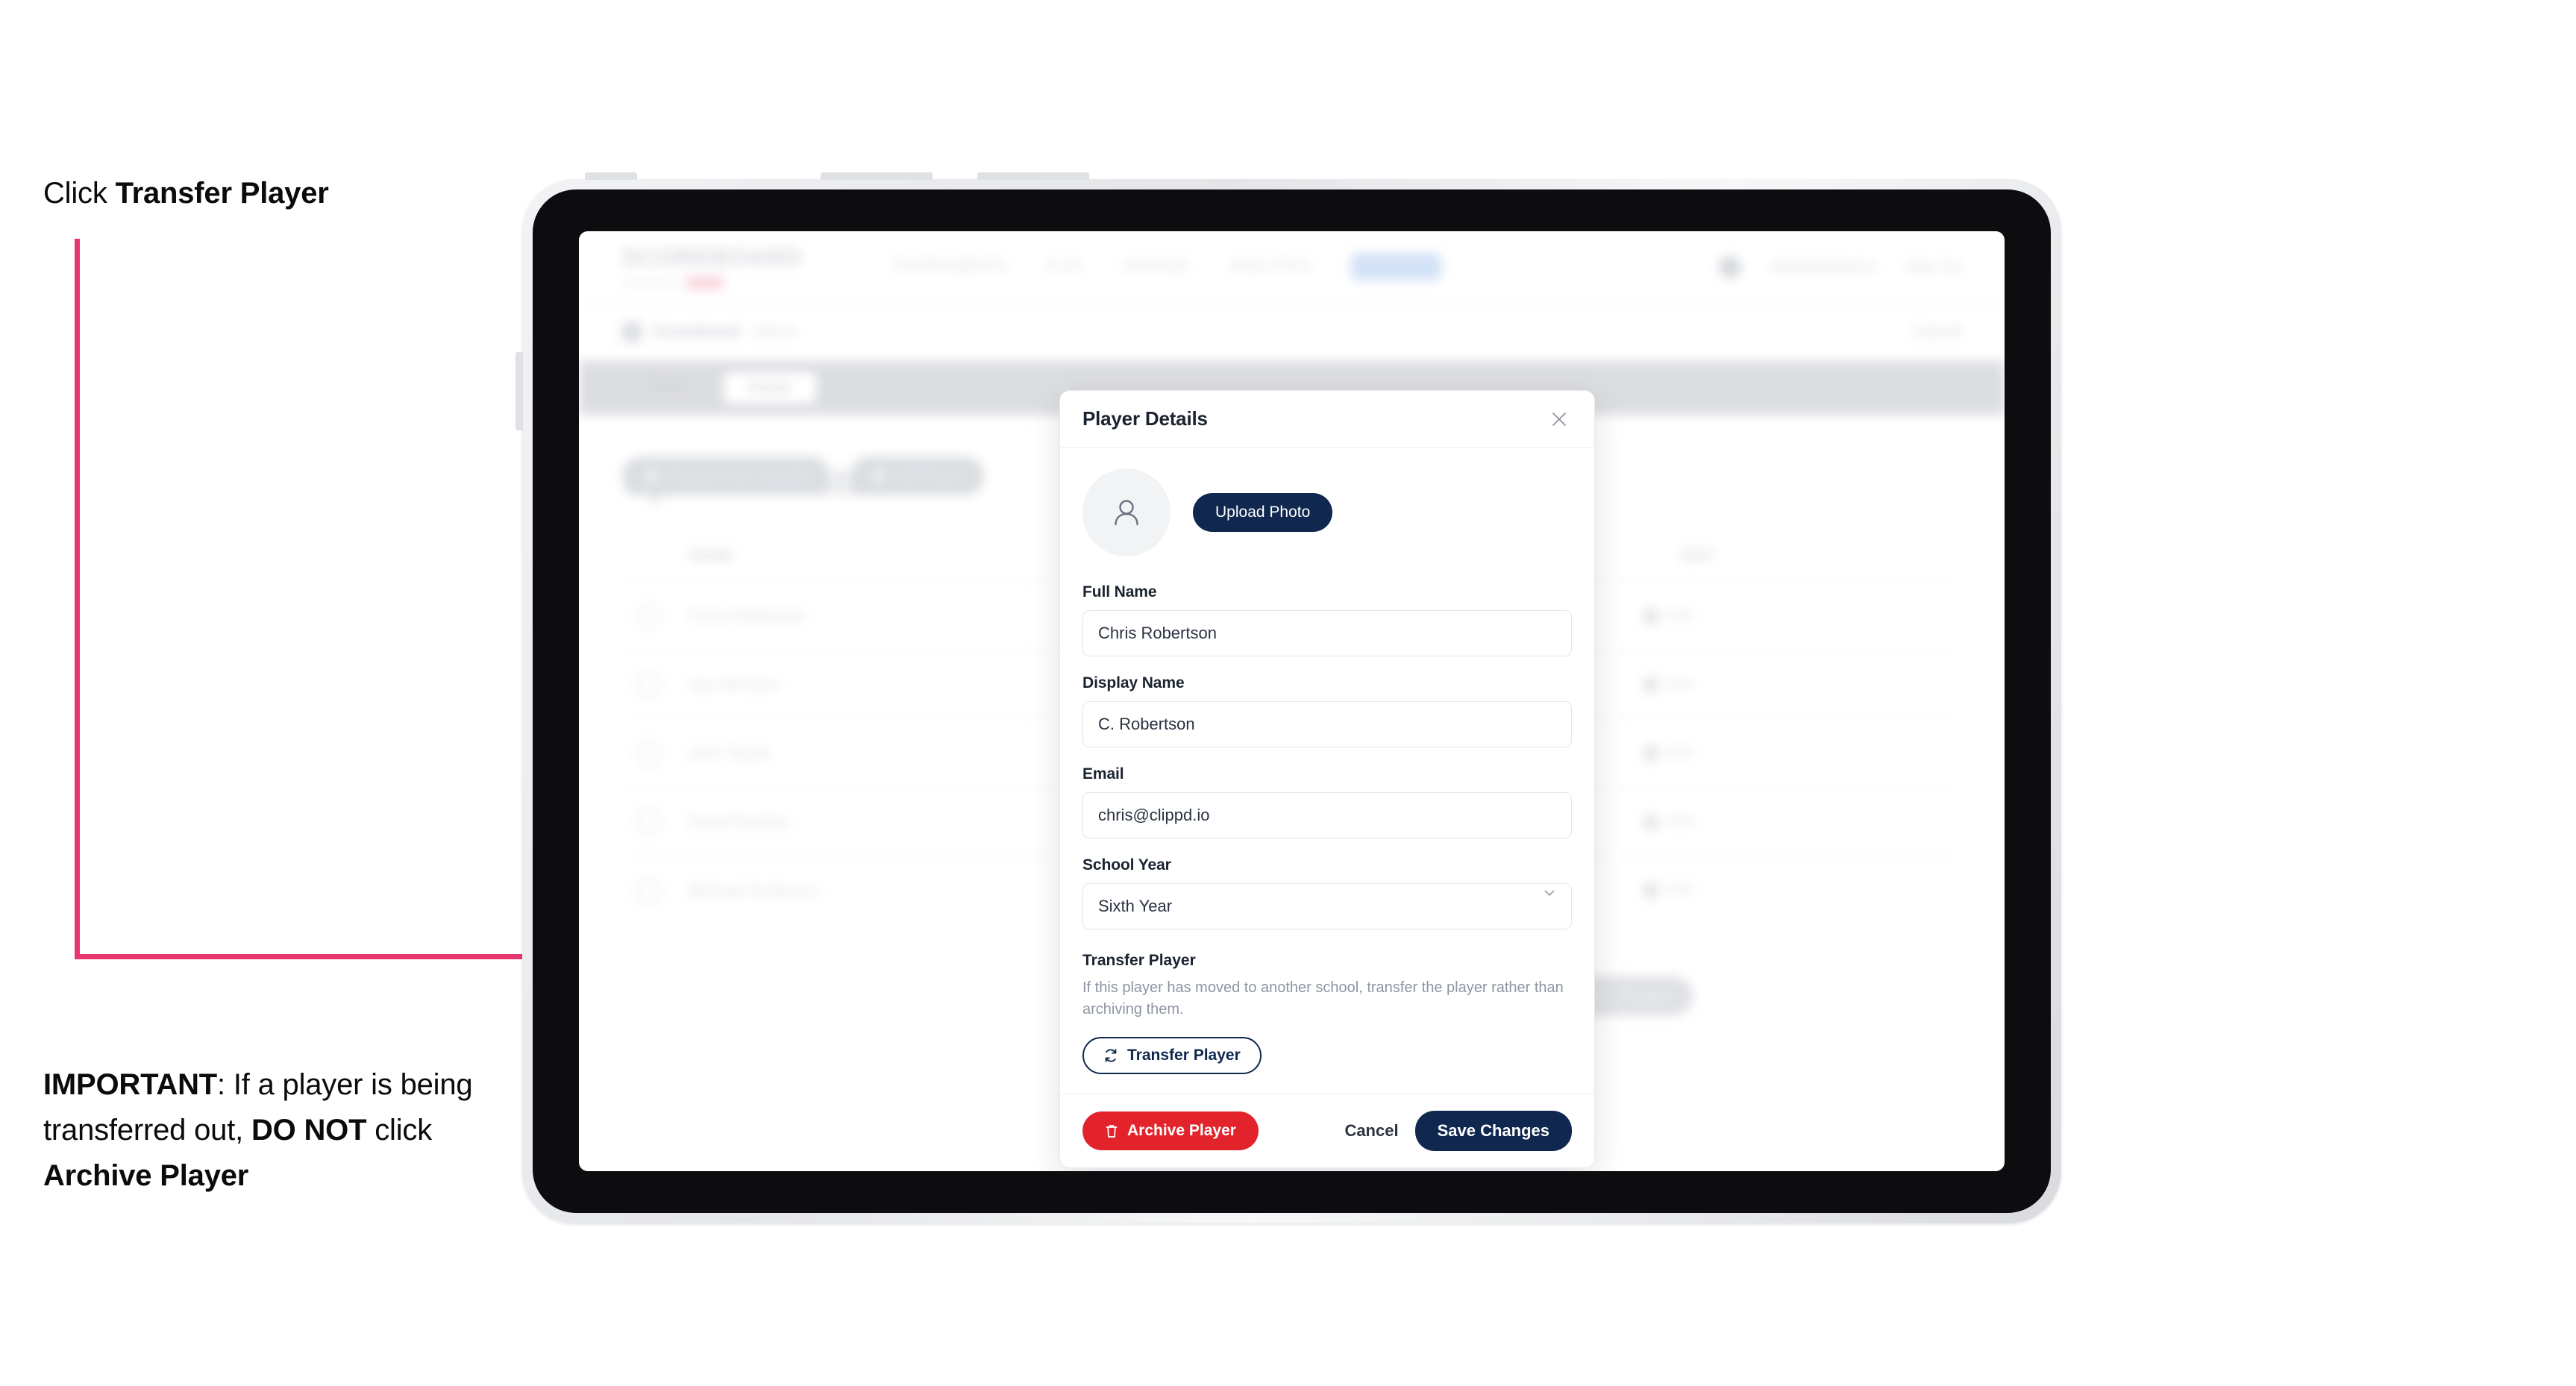  I want to click on close-icon, so click(1559, 419).